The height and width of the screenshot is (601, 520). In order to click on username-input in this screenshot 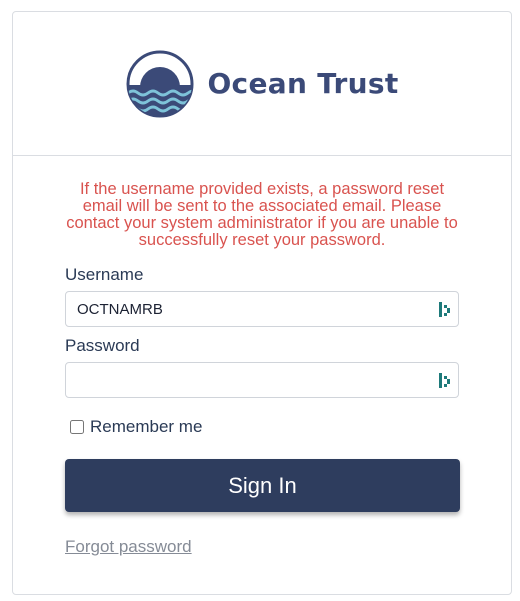, I will do `click(262, 309)`.